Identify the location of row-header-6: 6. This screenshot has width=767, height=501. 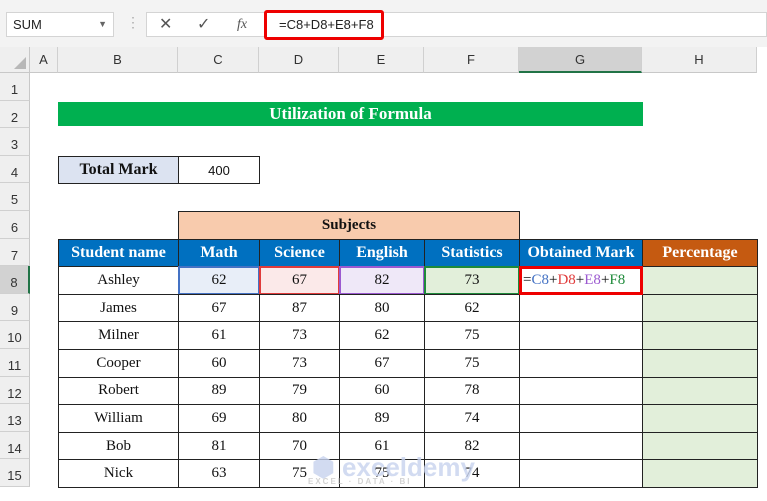
(15, 225).